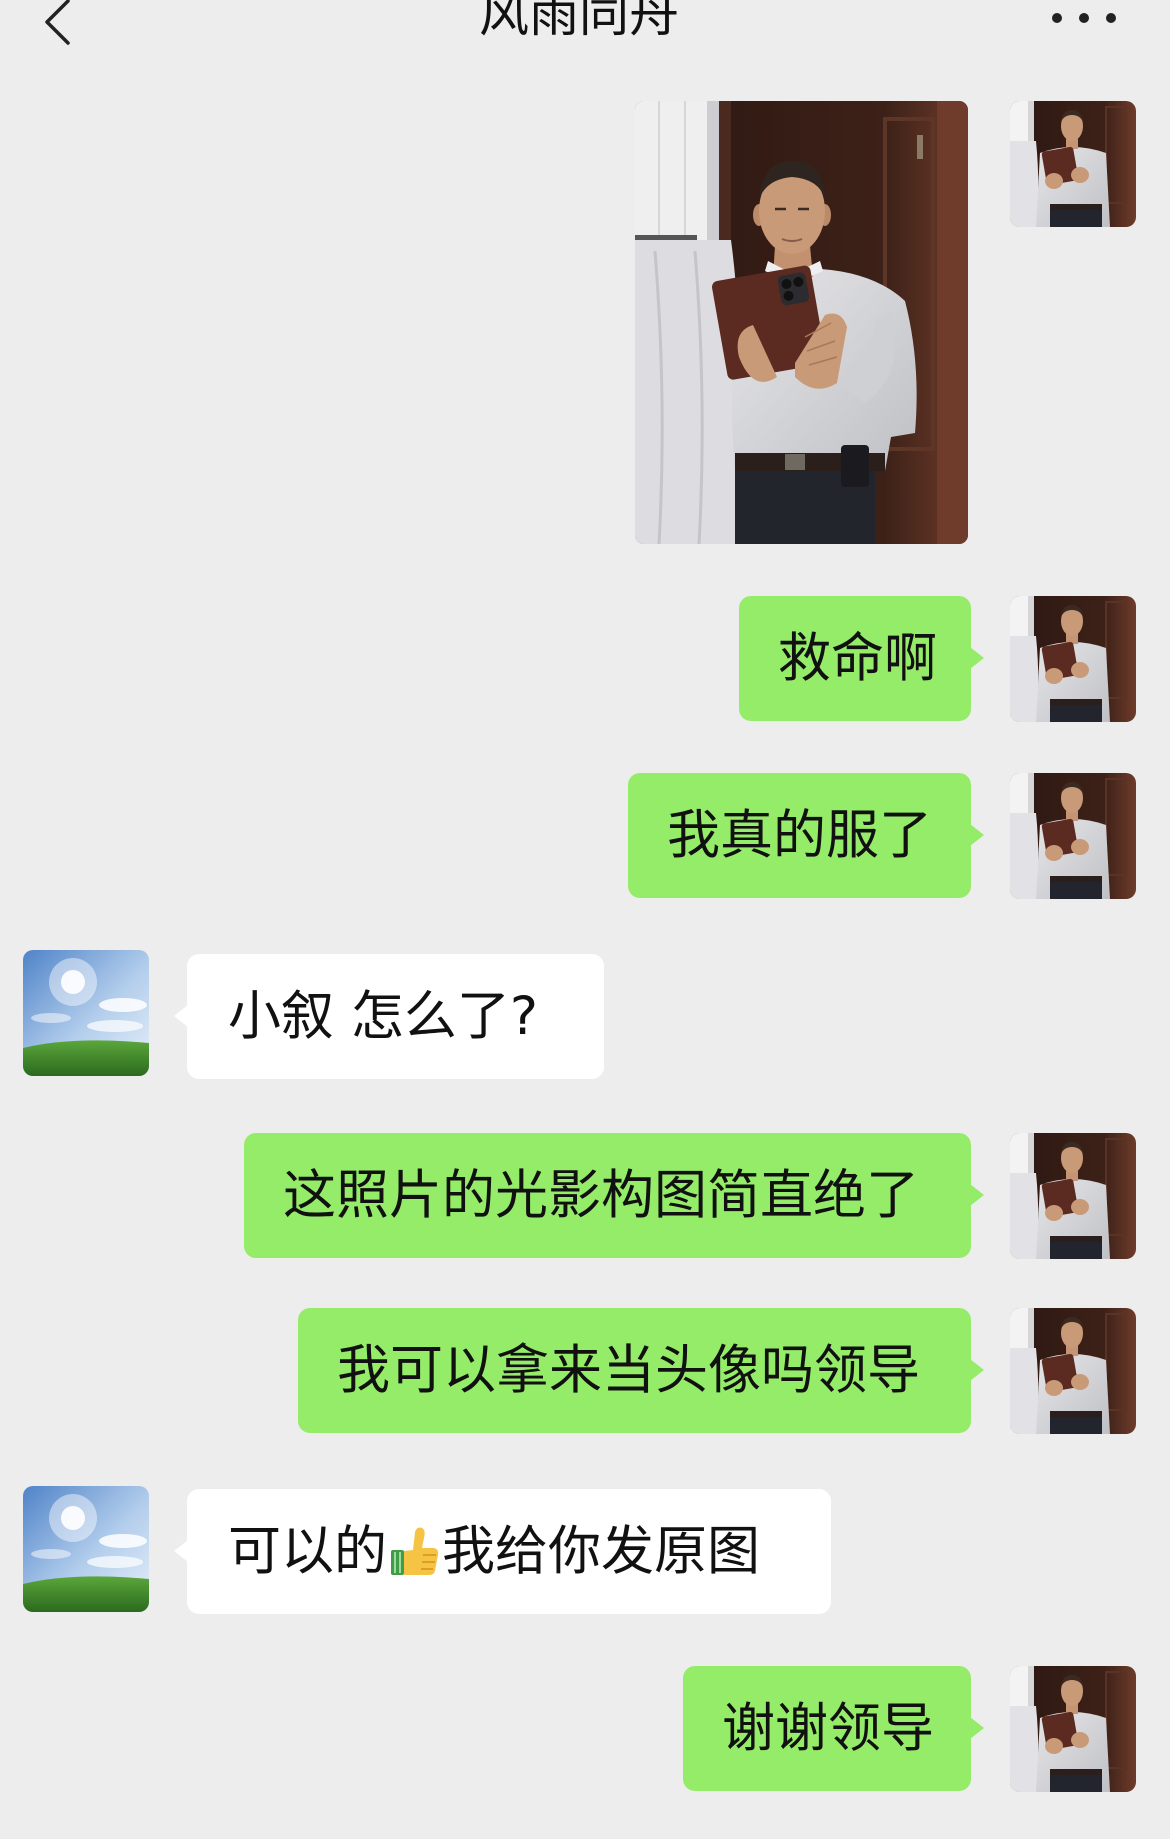 This screenshot has width=1170, height=1839. What do you see at coordinates (628, 1370) in the screenshot?
I see `message-text: 我可以拿来当头像吗领导` at bounding box center [628, 1370].